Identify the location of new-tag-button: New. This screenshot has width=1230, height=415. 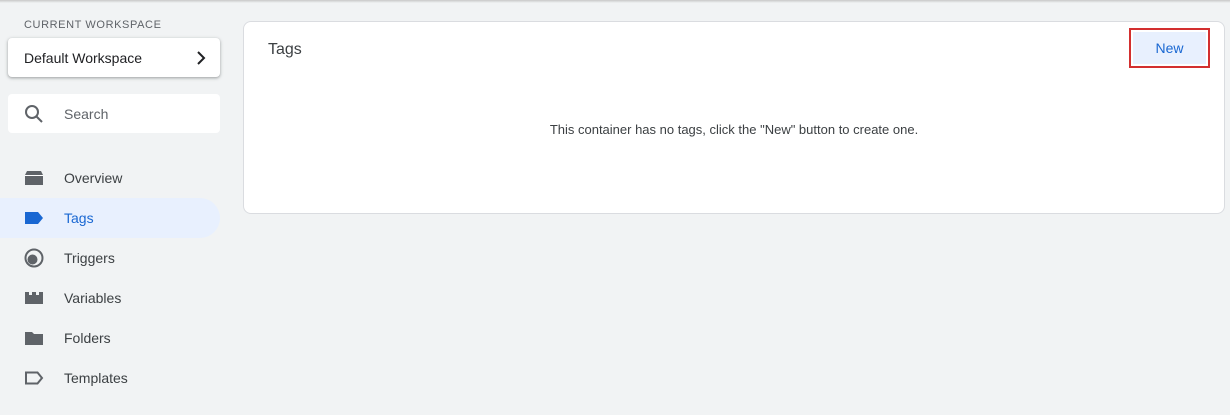
(1169, 48).